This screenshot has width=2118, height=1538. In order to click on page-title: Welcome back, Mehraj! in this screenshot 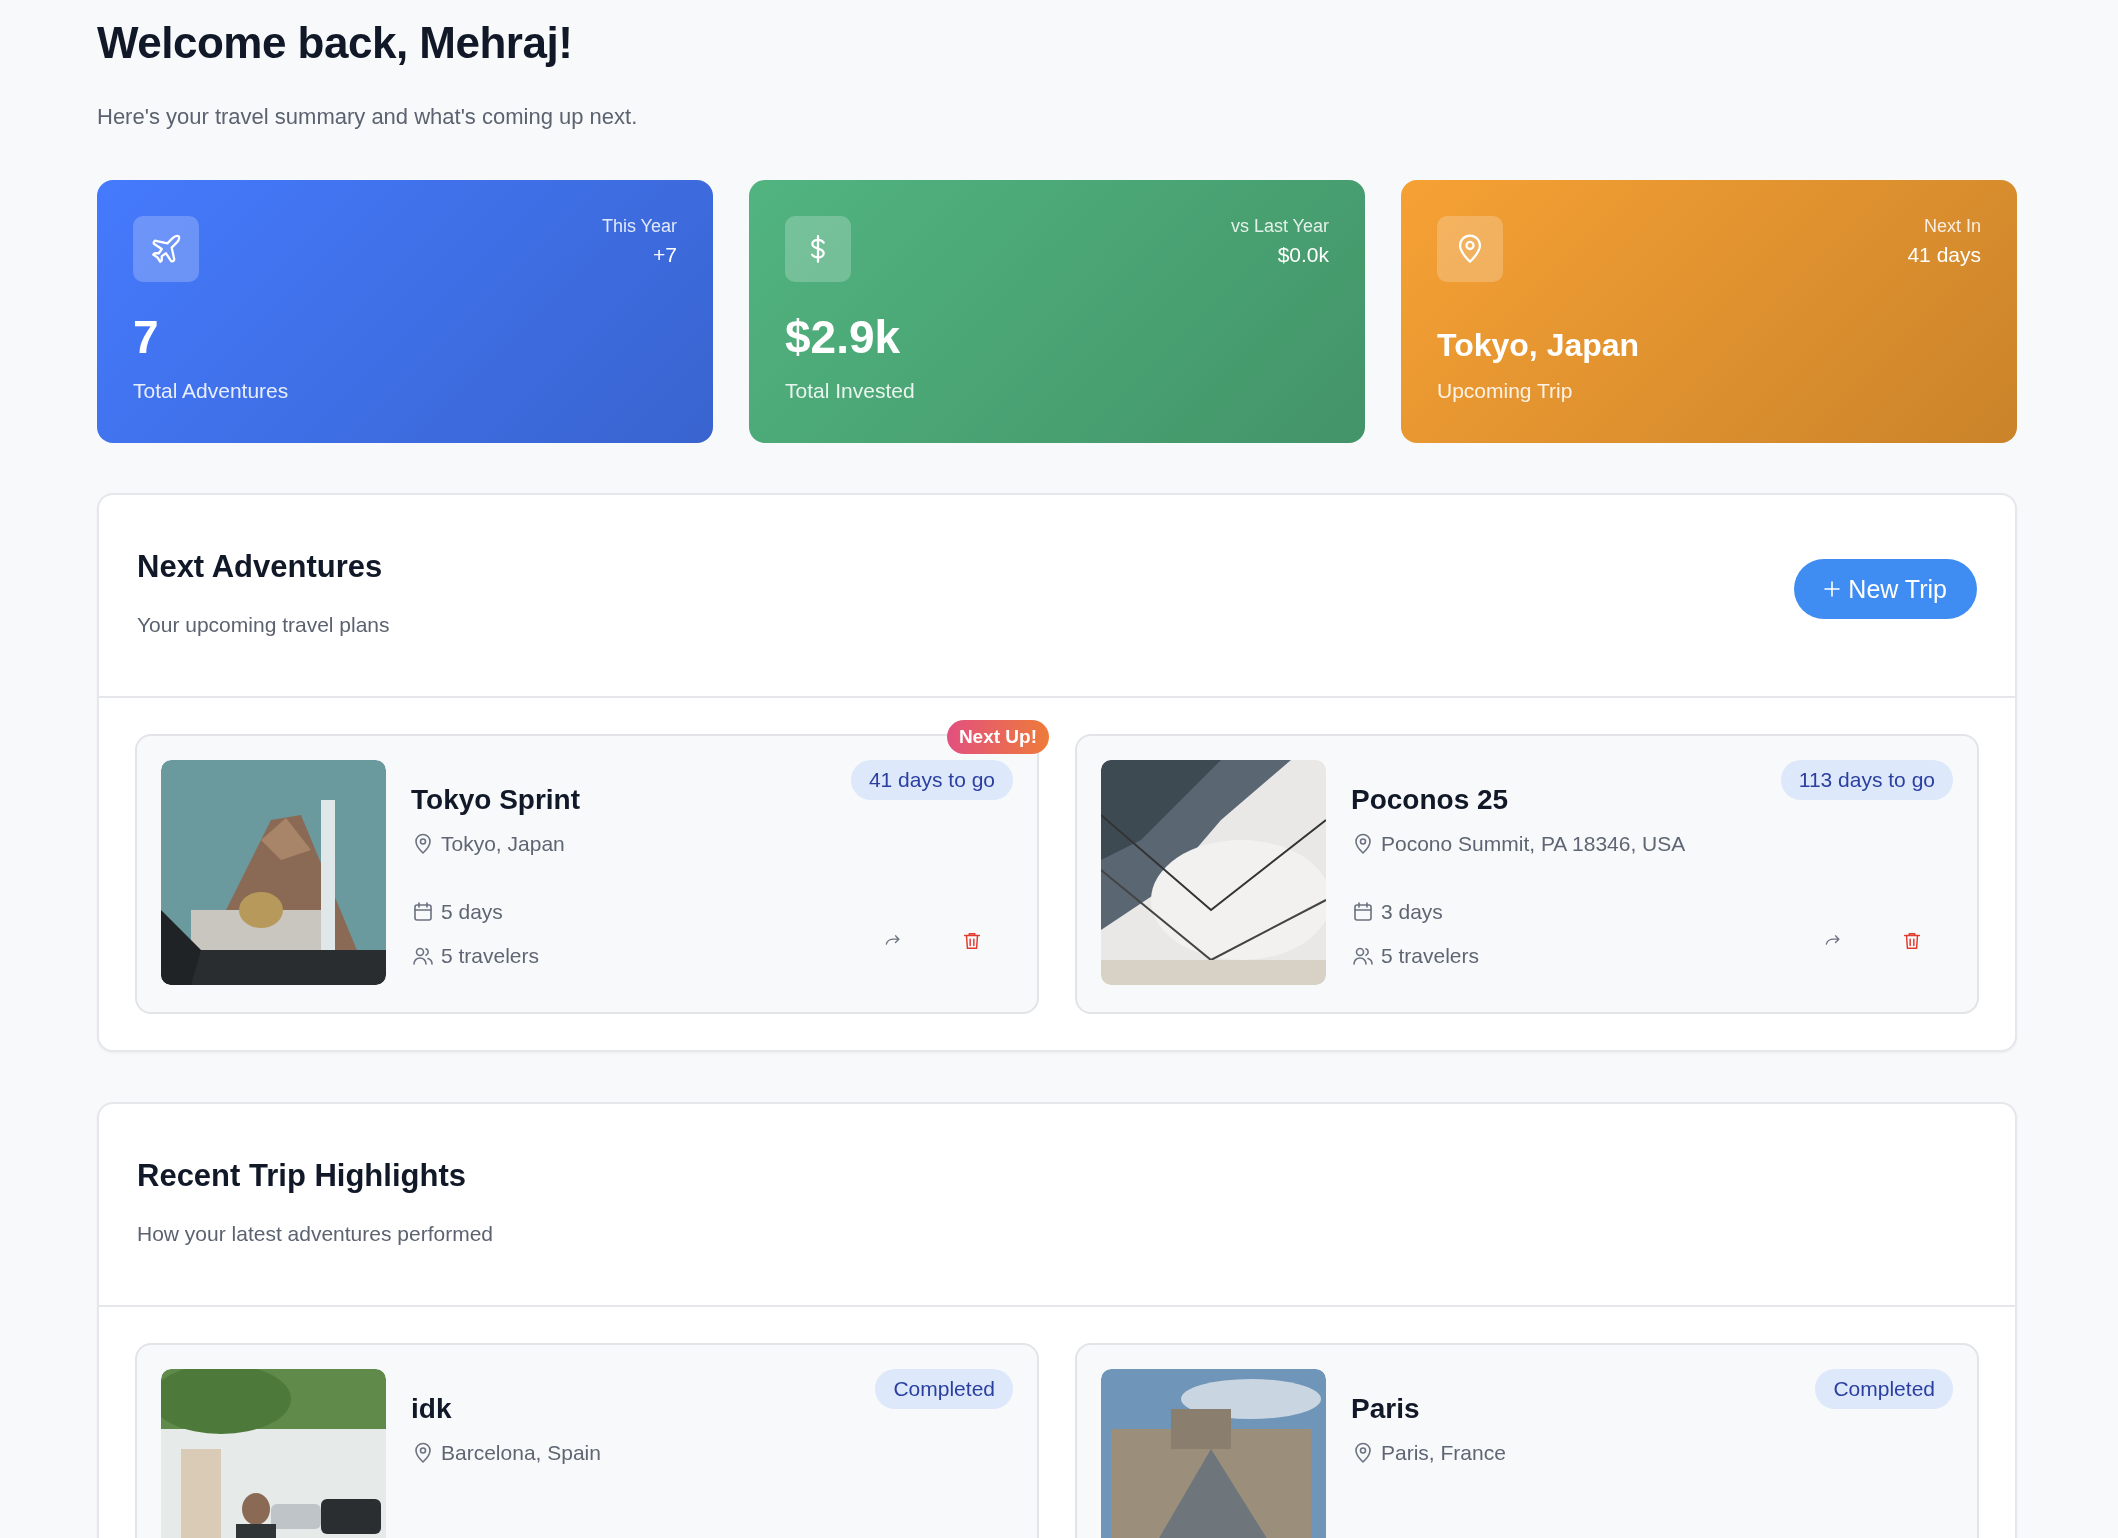, I will do `click(335, 43)`.